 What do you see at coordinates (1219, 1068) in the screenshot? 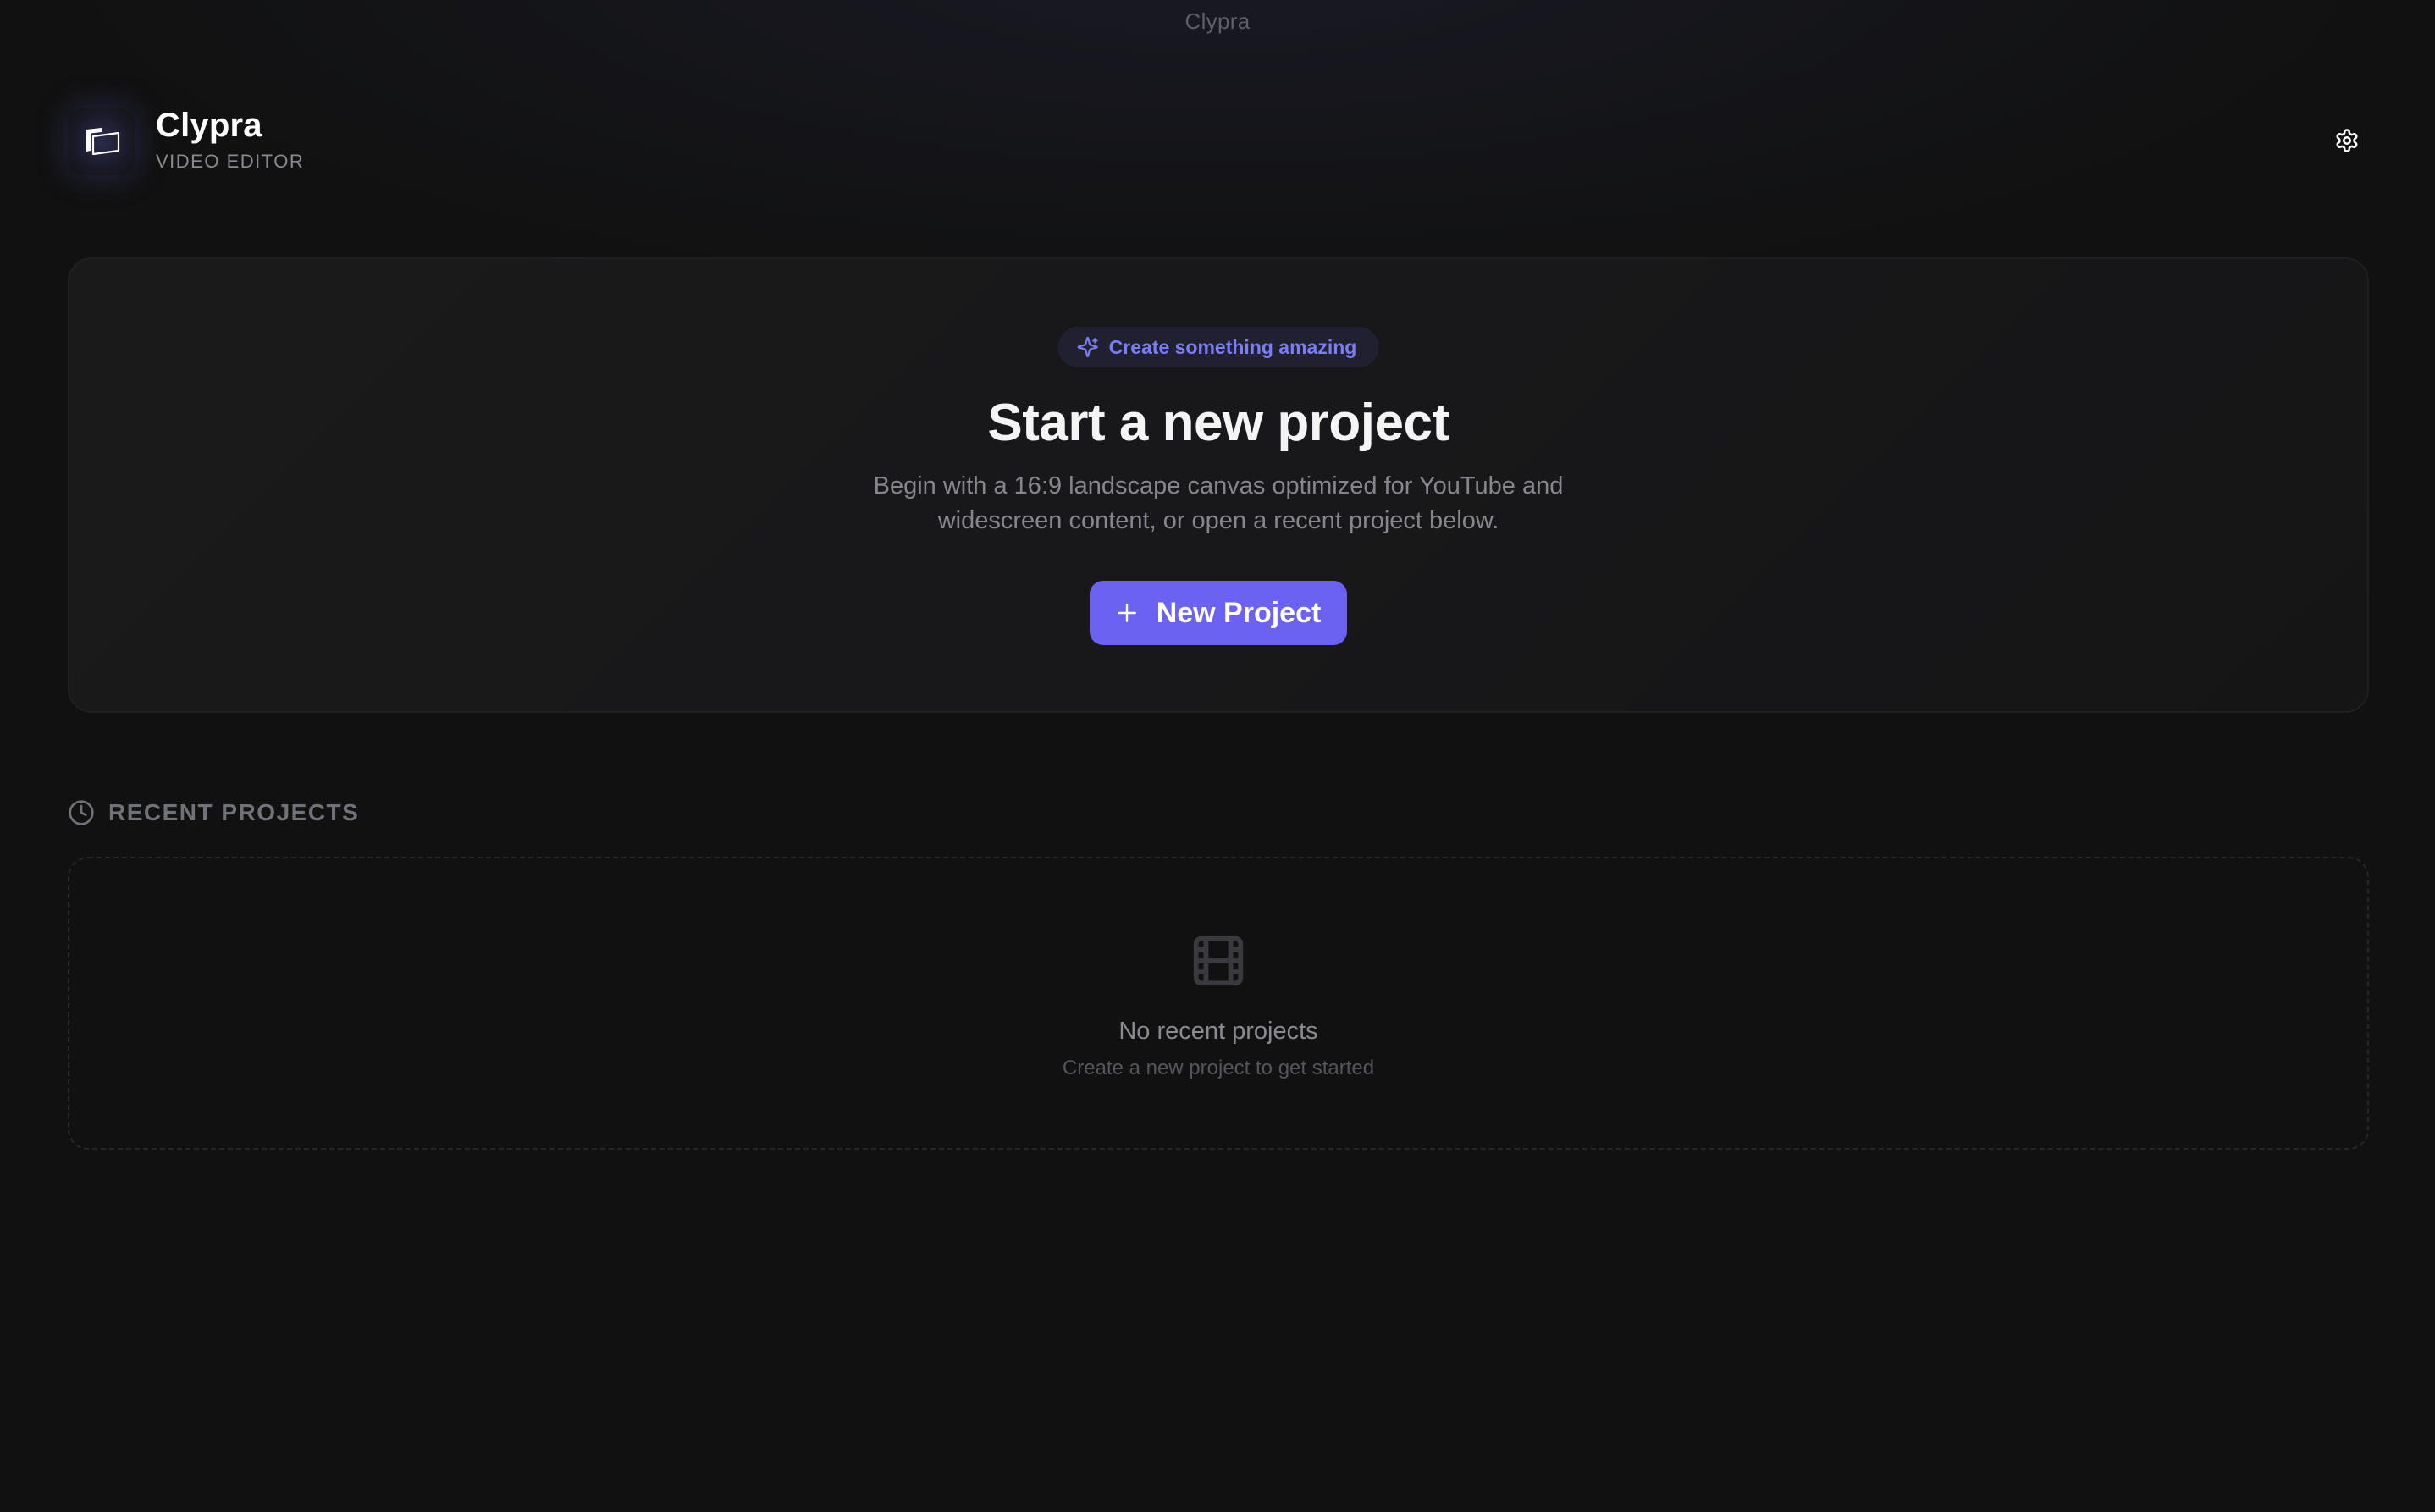
I see `empty-state-subtitle: Create a new project to get started` at bounding box center [1219, 1068].